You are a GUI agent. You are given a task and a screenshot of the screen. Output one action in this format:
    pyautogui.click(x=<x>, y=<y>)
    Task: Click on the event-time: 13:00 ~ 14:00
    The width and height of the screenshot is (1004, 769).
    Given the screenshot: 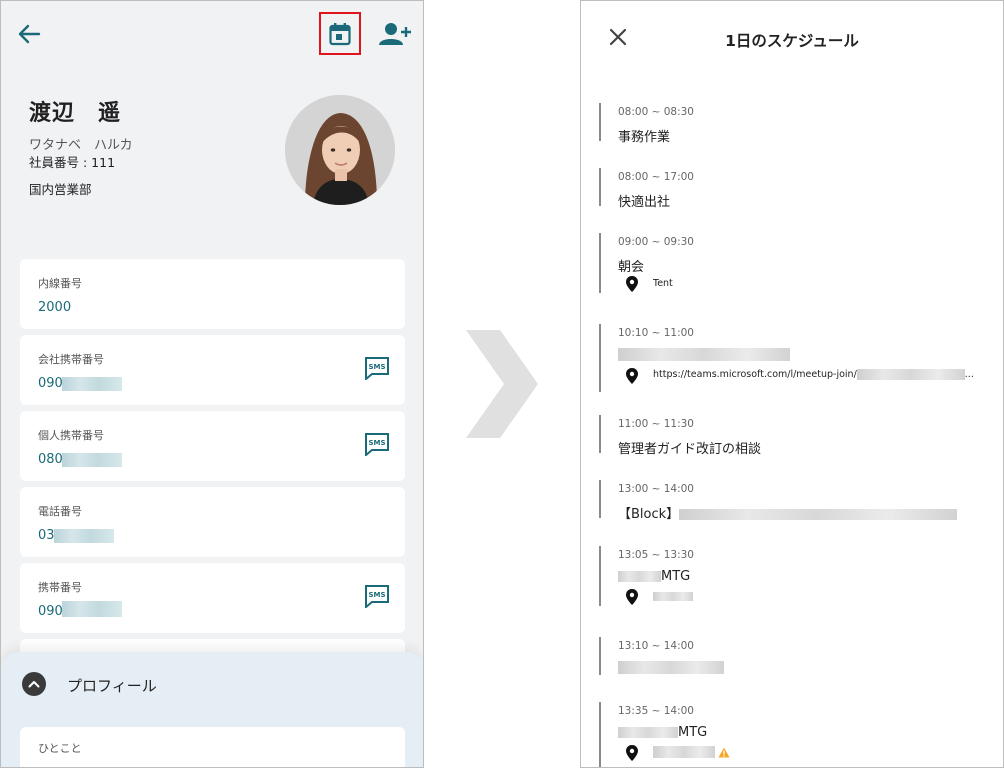 What is the action you would take?
    pyautogui.click(x=656, y=489)
    